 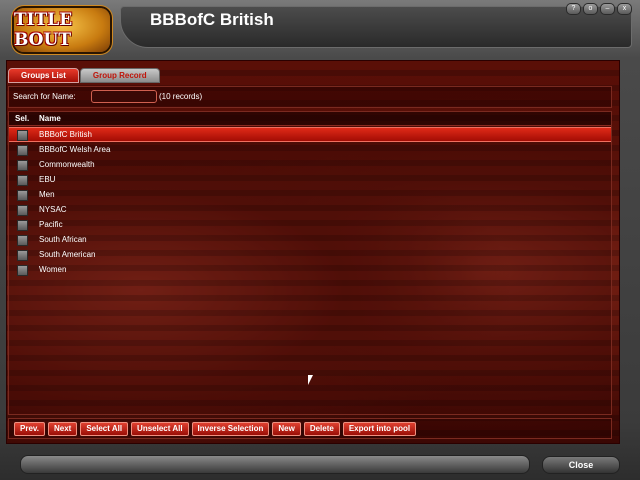 I want to click on delete-button: Delete, so click(x=321, y=429).